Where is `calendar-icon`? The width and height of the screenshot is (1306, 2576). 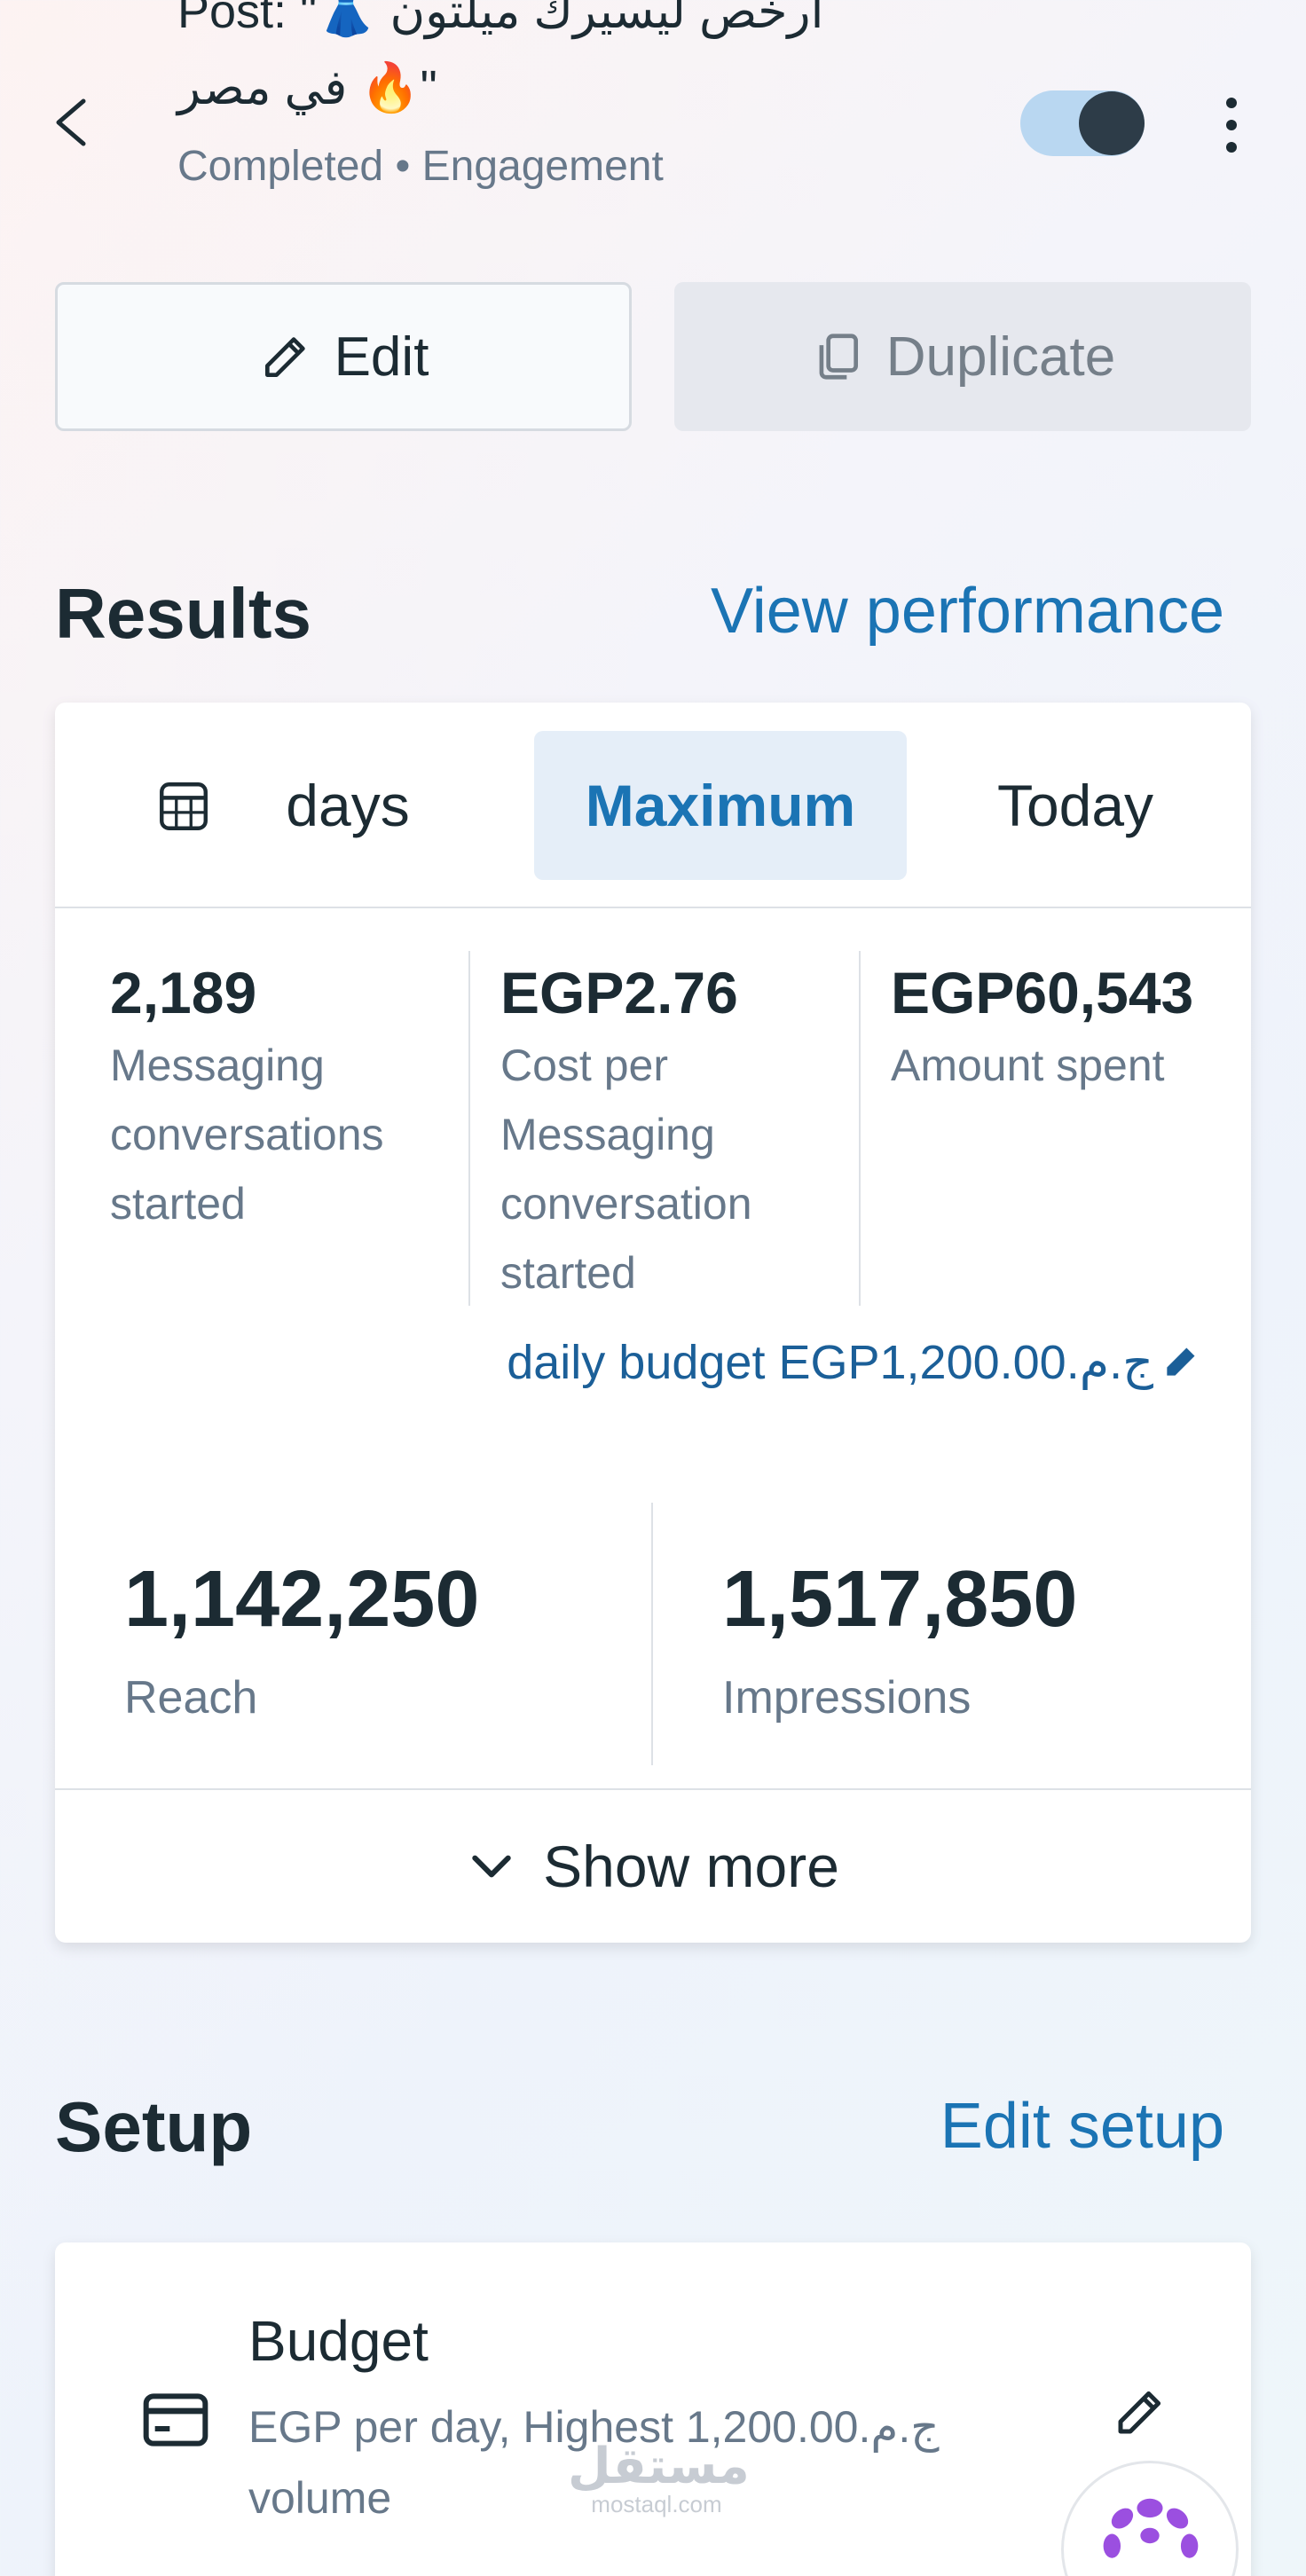
calendar-icon is located at coordinates (183, 806).